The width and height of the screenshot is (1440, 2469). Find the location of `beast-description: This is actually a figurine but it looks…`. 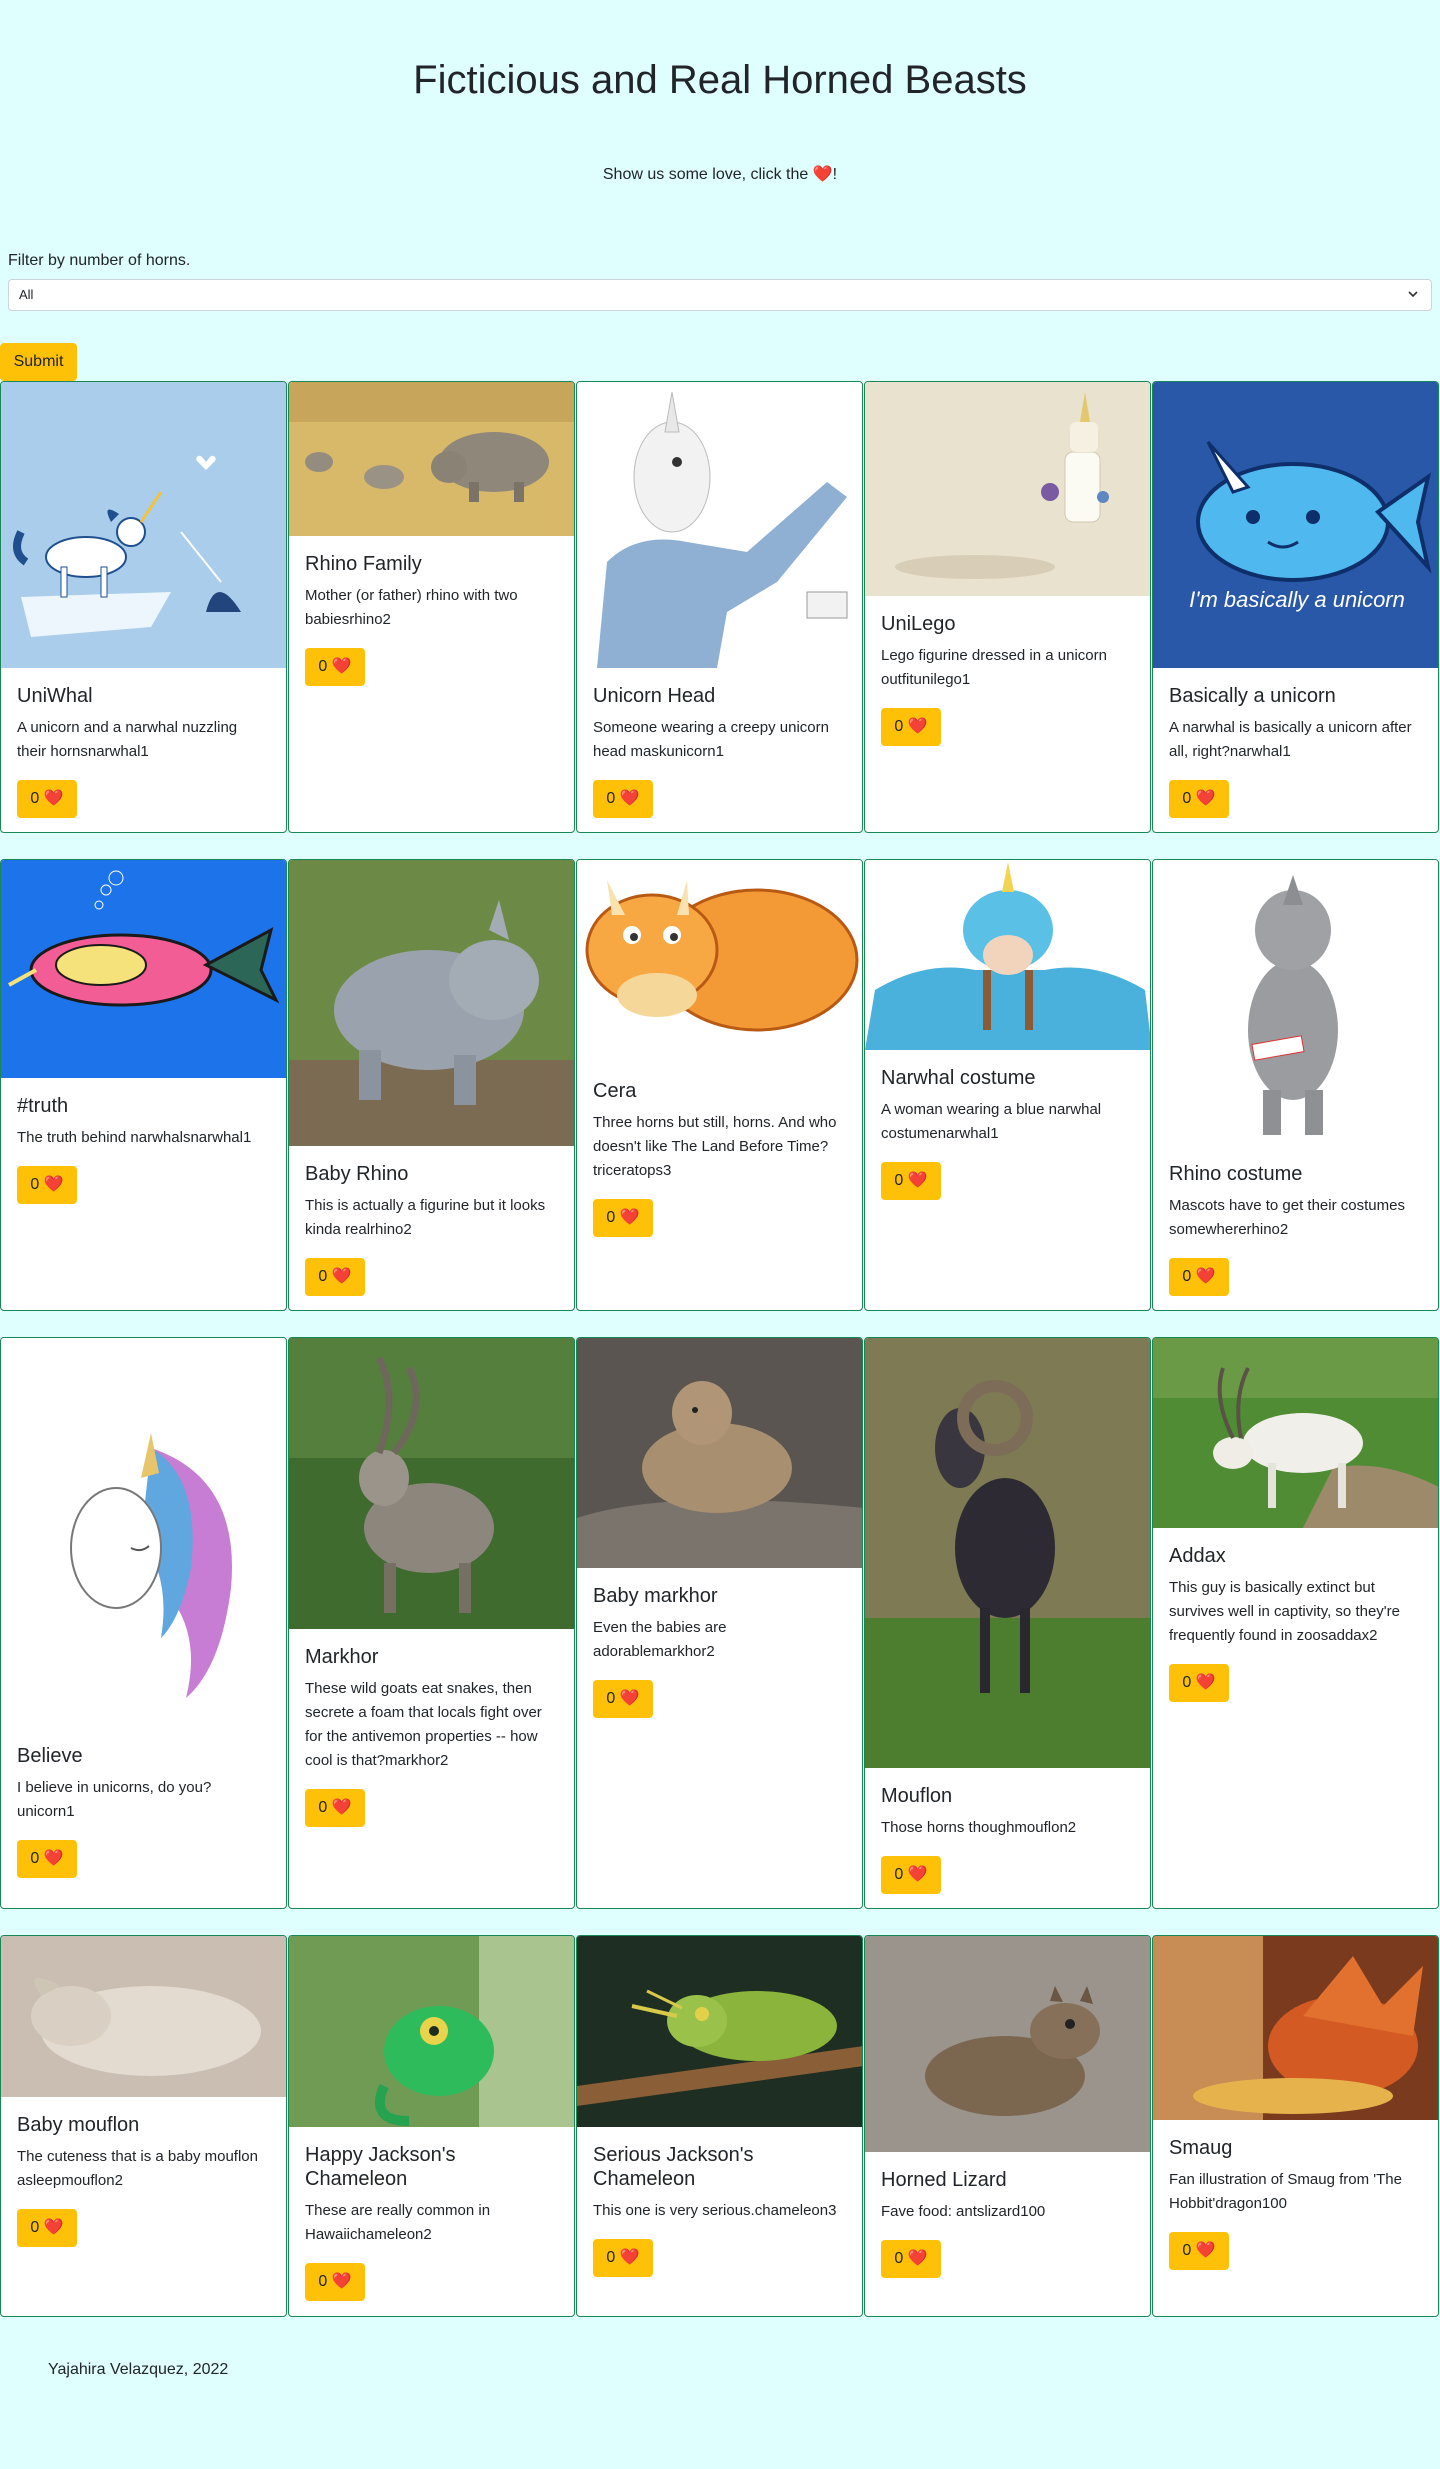

beast-description: This is actually a figurine but it looks… is located at coordinates (425, 1217).